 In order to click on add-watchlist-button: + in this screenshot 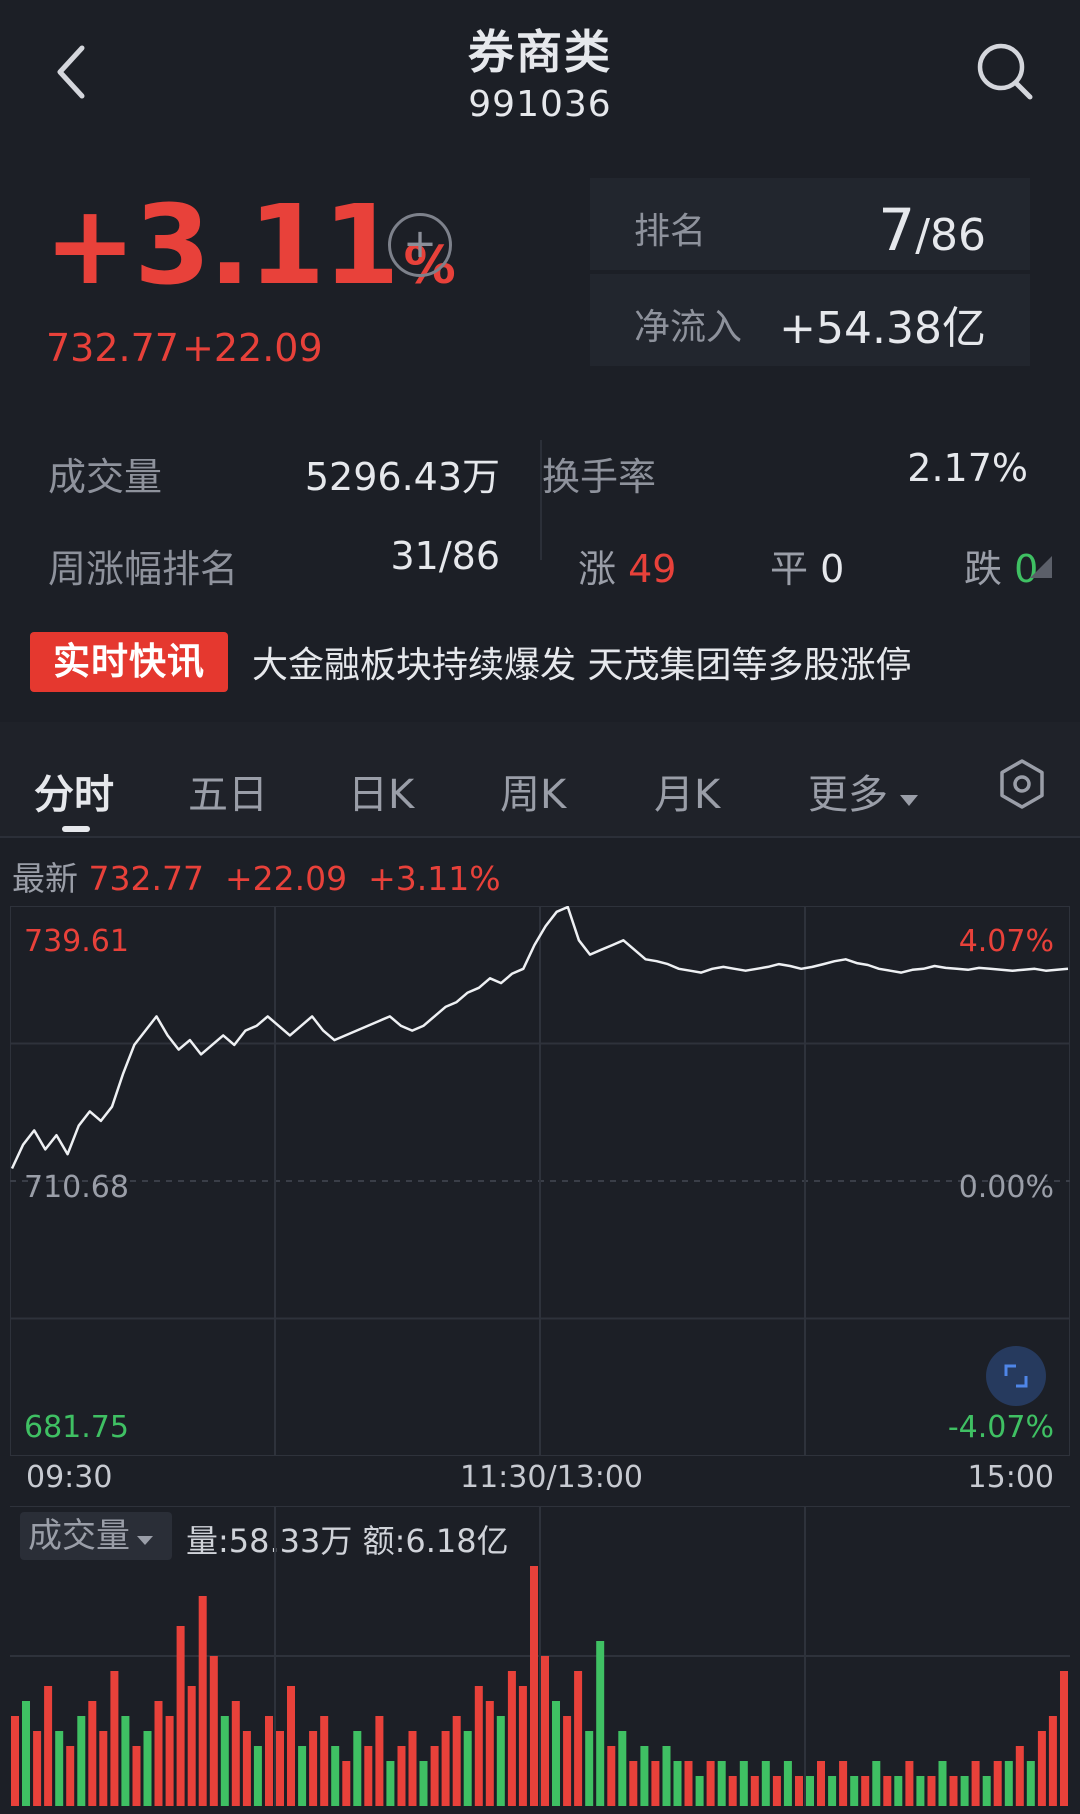, I will do `click(420, 245)`.